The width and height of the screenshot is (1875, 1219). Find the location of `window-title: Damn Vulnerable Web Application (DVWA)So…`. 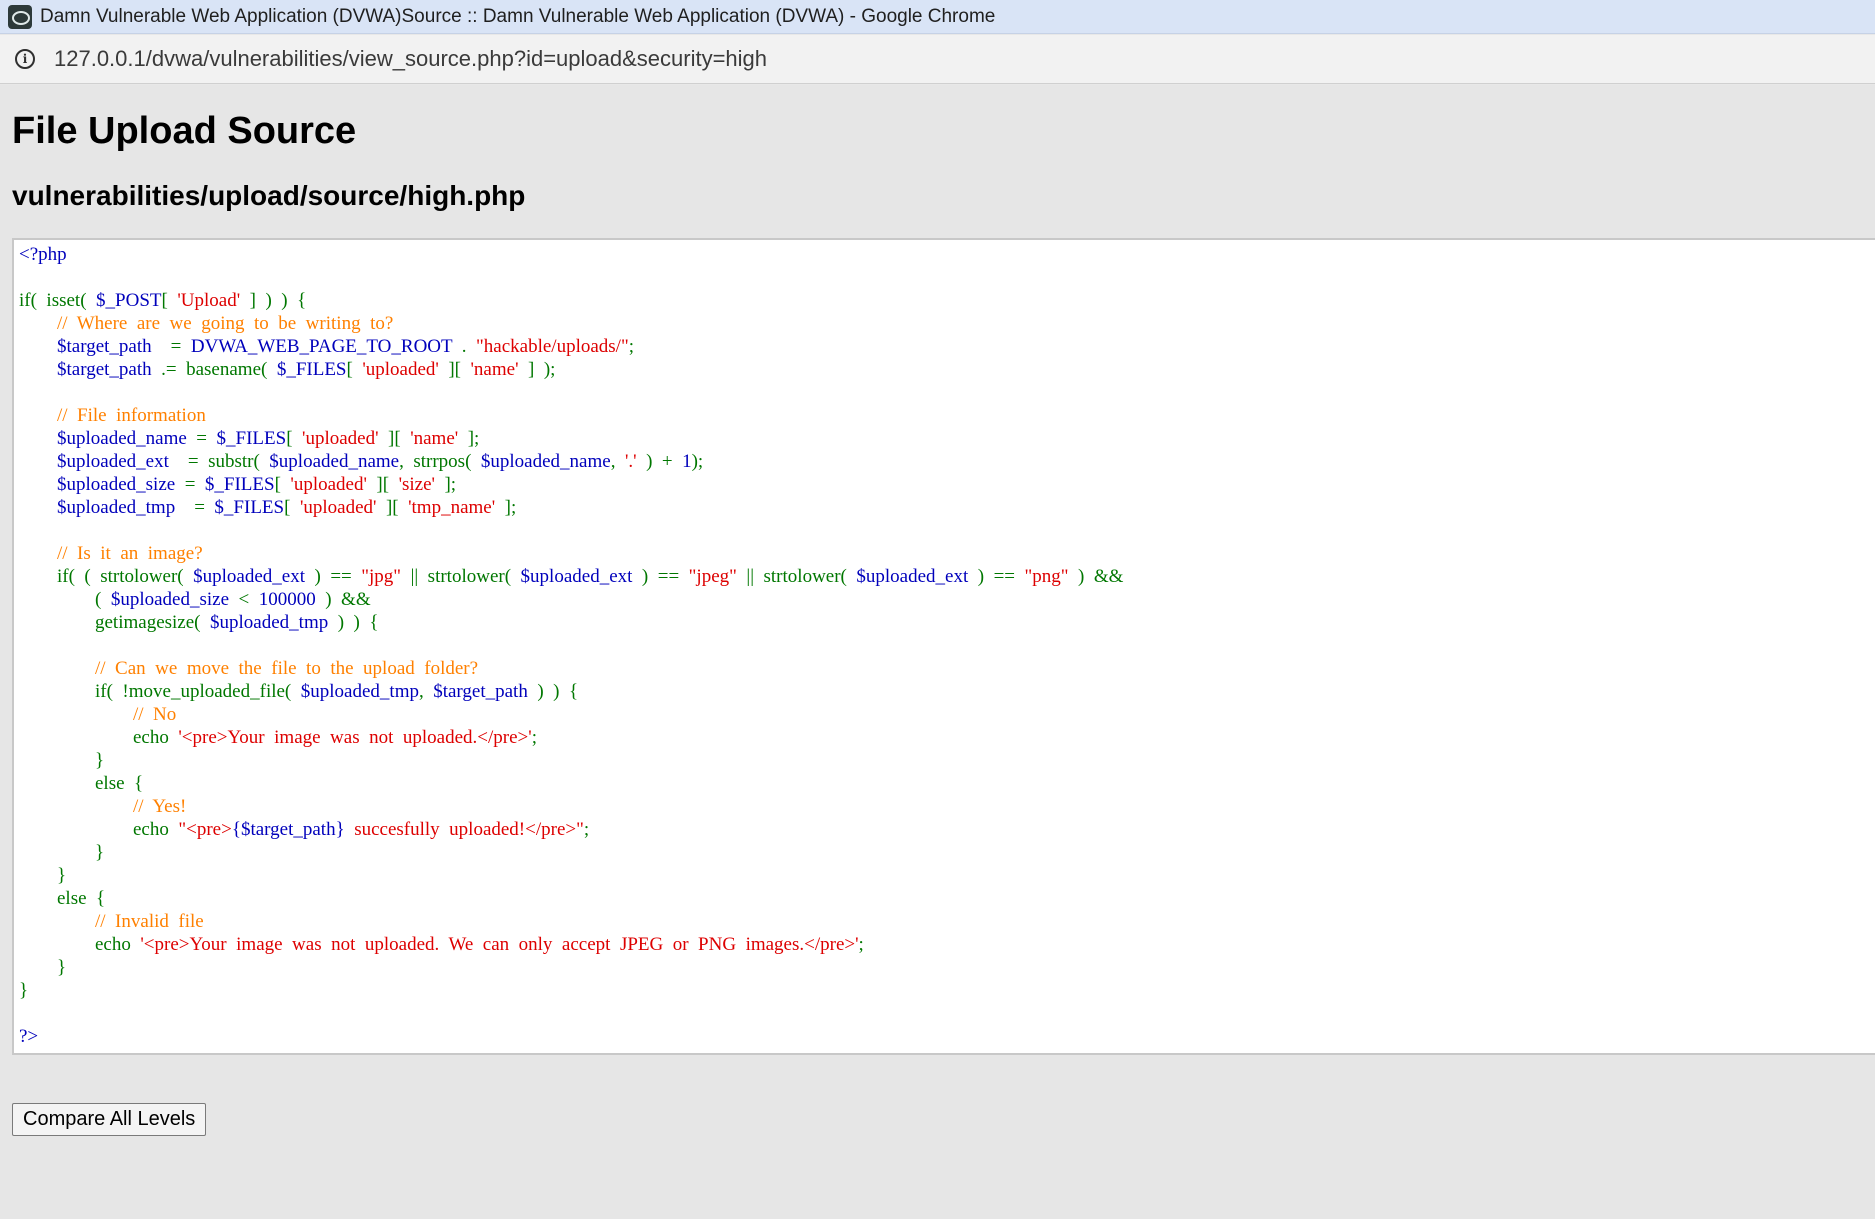

window-title: Damn Vulnerable Web Application (DVWA)So… is located at coordinates (518, 16).